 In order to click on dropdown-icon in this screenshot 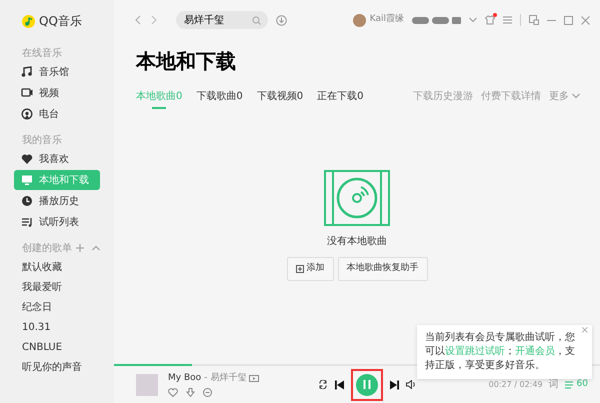, I will do `click(473, 20)`.